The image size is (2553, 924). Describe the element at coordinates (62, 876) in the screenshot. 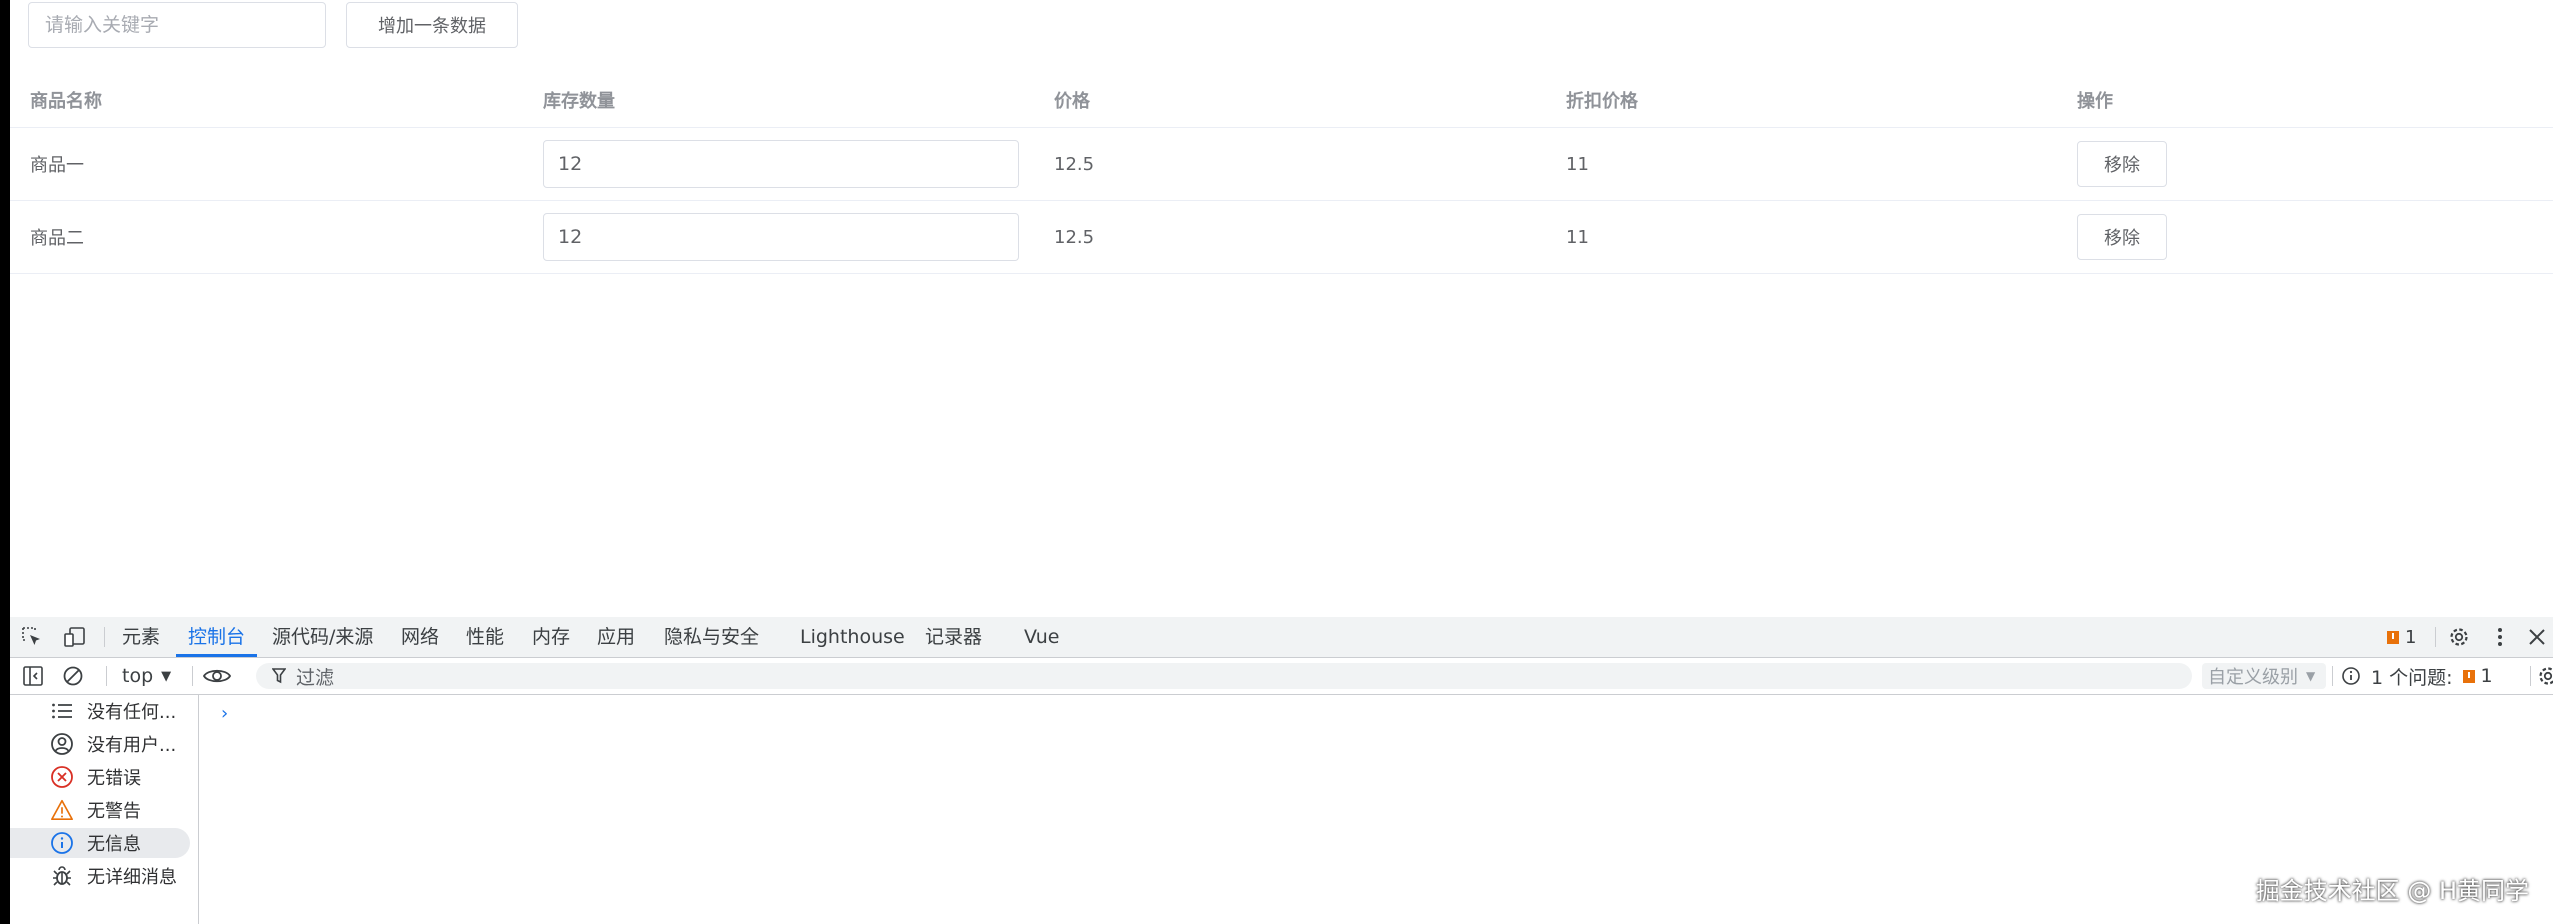

I see `bug-icon` at that location.